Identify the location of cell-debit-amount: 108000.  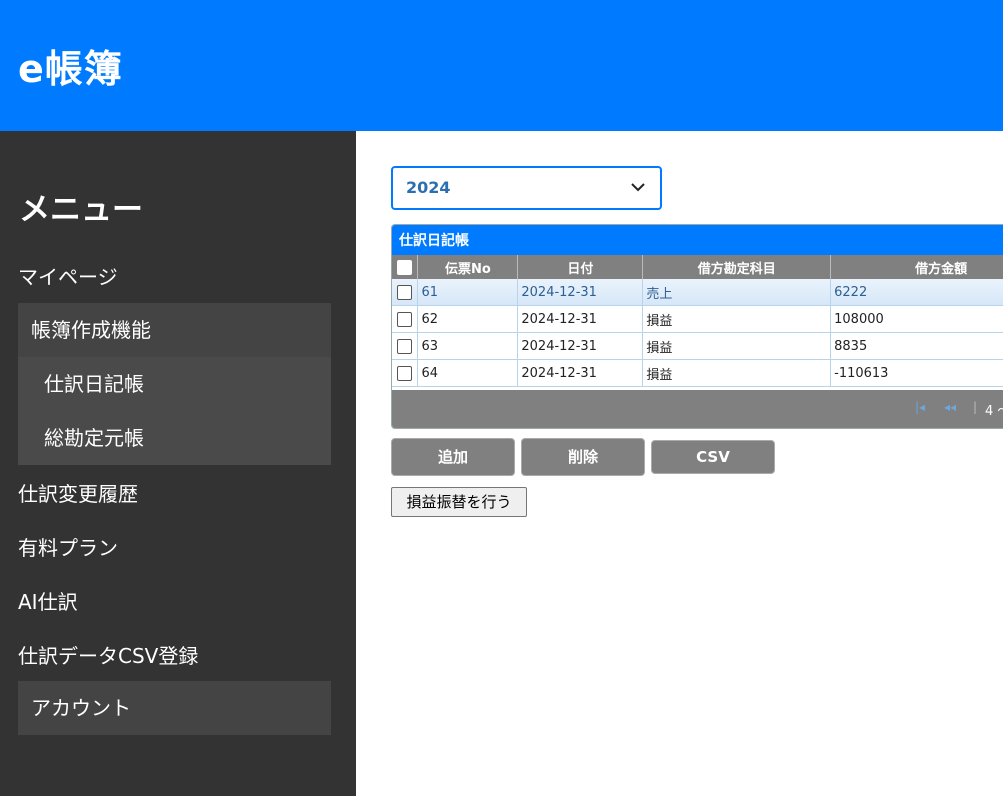
(916, 319).